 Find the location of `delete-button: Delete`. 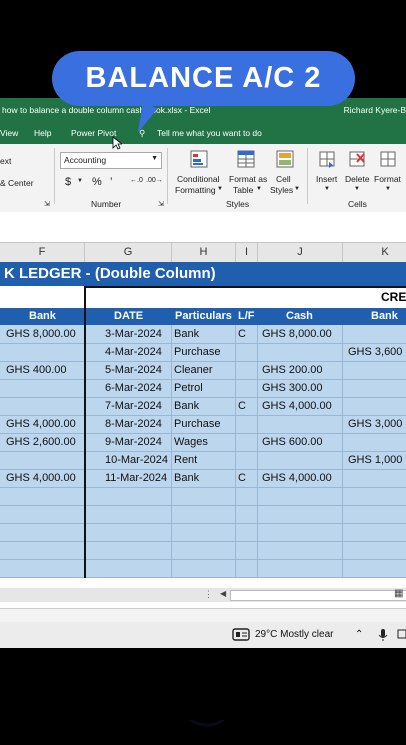

delete-button: Delete is located at coordinates (357, 179).